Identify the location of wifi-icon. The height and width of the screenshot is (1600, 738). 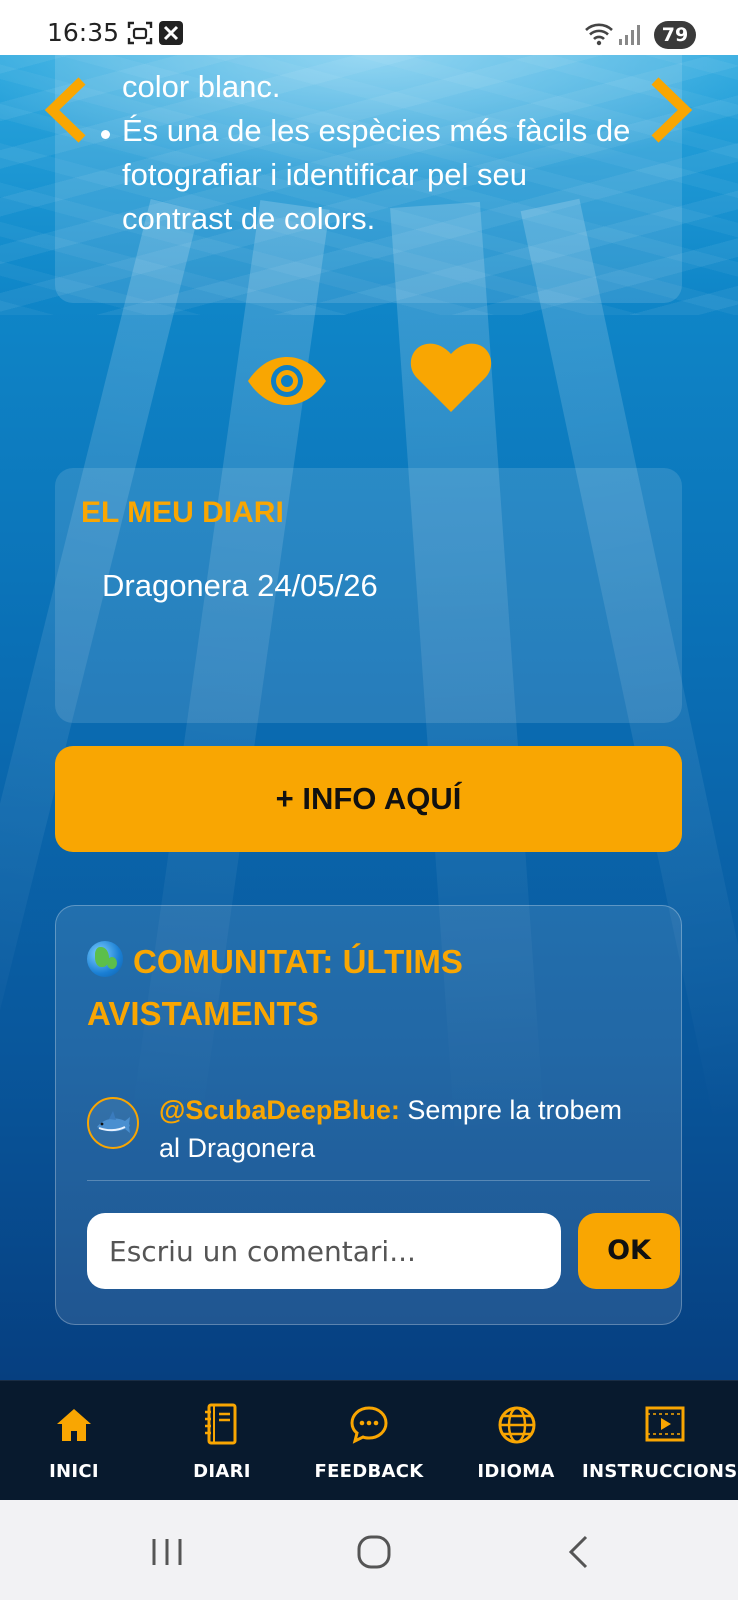
(599, 36).